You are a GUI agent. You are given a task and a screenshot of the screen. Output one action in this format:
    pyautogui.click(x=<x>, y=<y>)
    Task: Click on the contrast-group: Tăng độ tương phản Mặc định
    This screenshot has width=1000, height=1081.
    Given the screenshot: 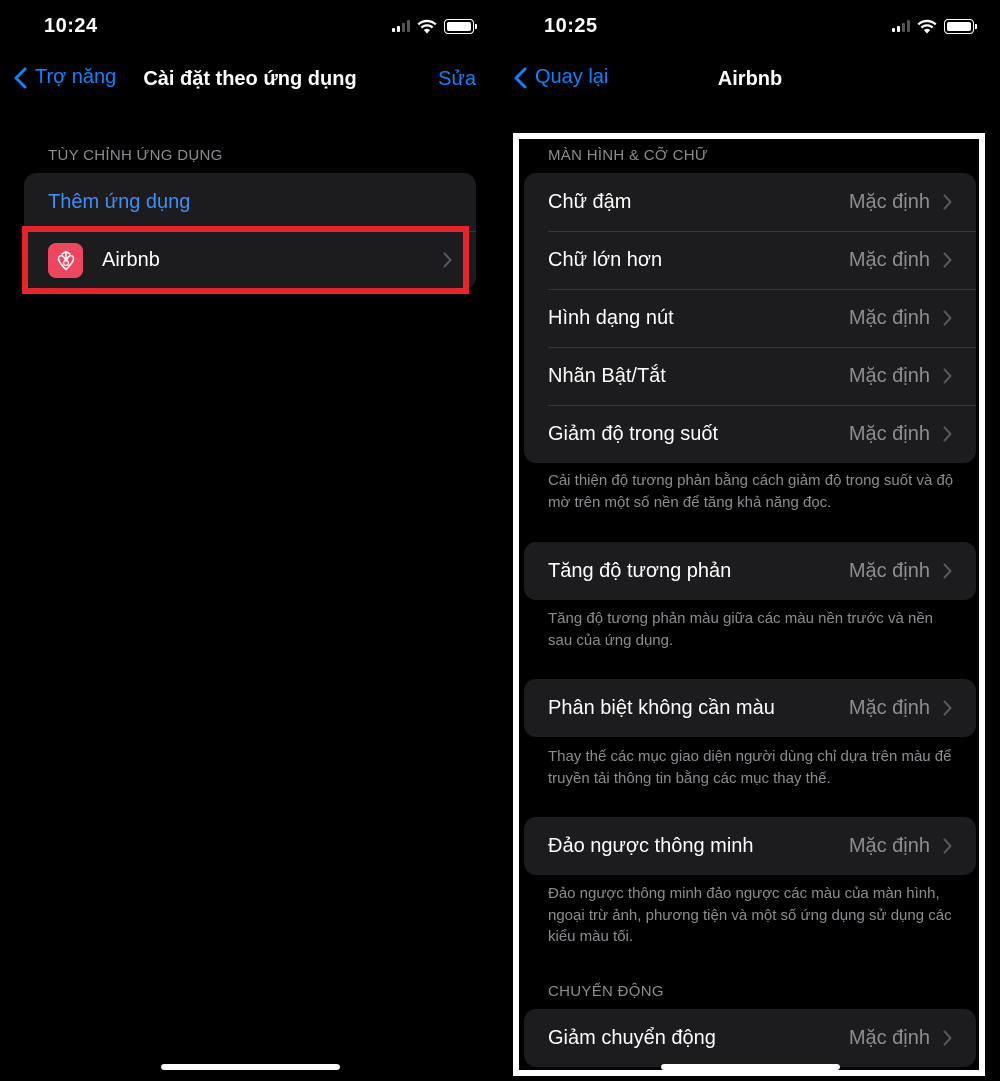 What is the action you would take?
    pyautogui.click(x=750, y=571)
    